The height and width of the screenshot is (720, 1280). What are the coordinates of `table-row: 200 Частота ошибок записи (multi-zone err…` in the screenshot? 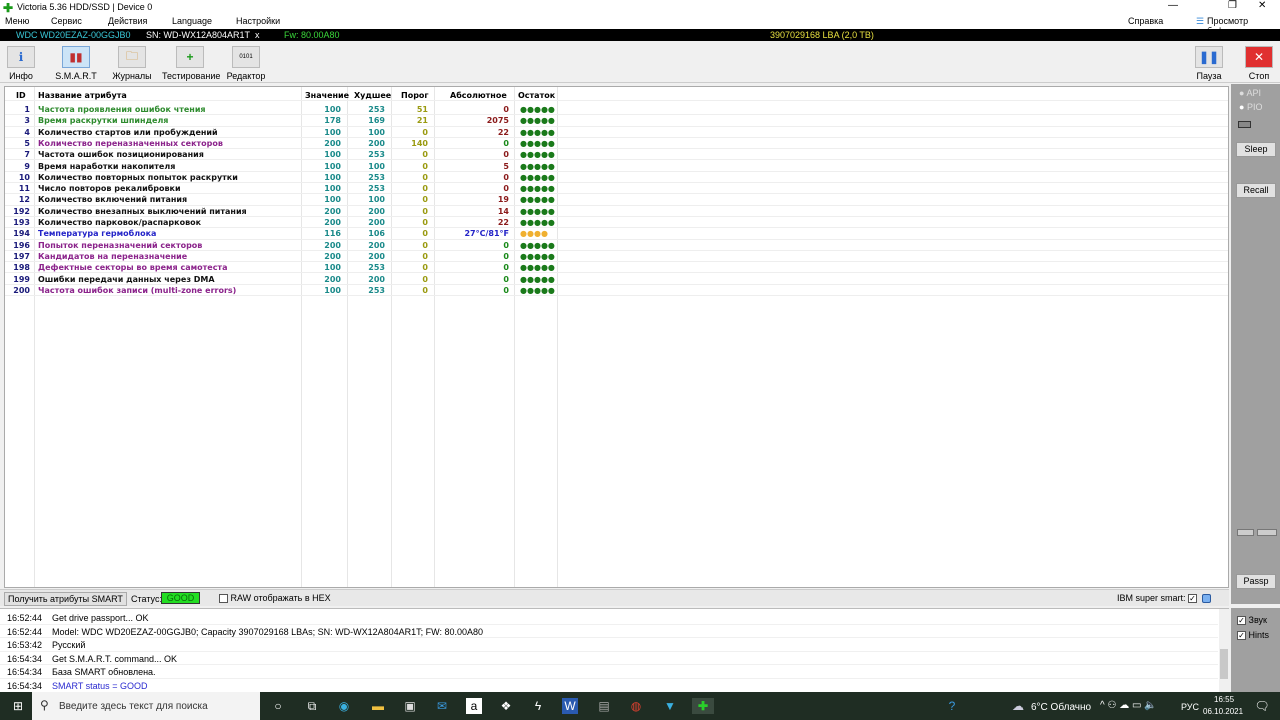 It's located at (616, 291).